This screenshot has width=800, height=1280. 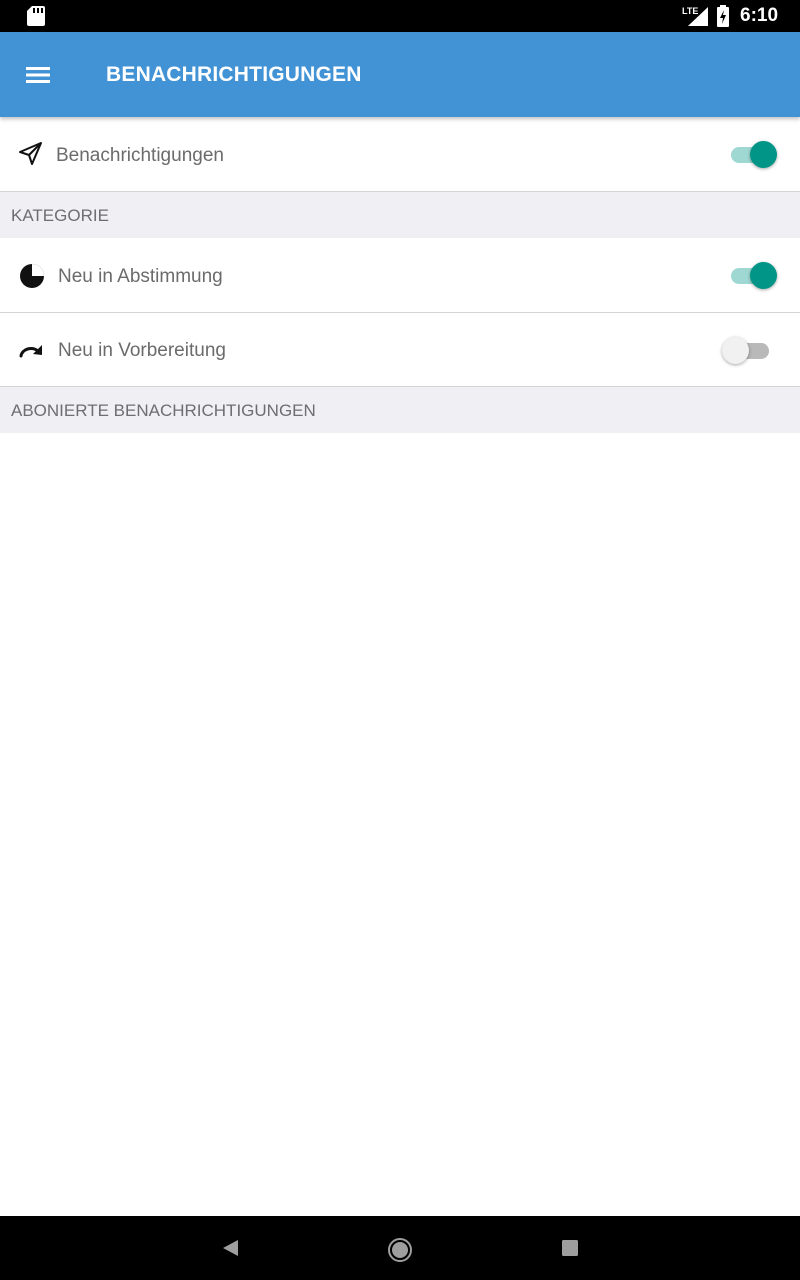 I want to click on page-title: BENACHRICHTIGUNGEN, so click(x=234, y=74).